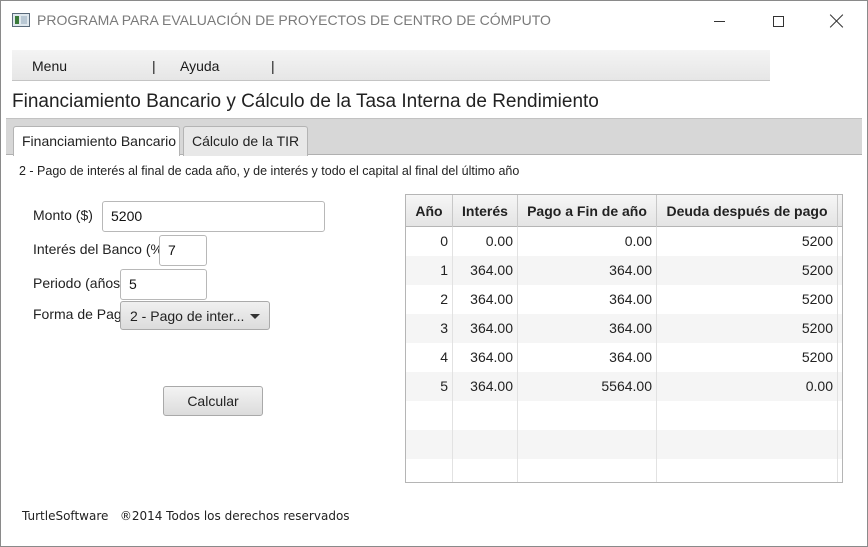 The width and height of the screenshot is (868, 547). I want to click on monto-label: Monto ($), so click(63, 215).